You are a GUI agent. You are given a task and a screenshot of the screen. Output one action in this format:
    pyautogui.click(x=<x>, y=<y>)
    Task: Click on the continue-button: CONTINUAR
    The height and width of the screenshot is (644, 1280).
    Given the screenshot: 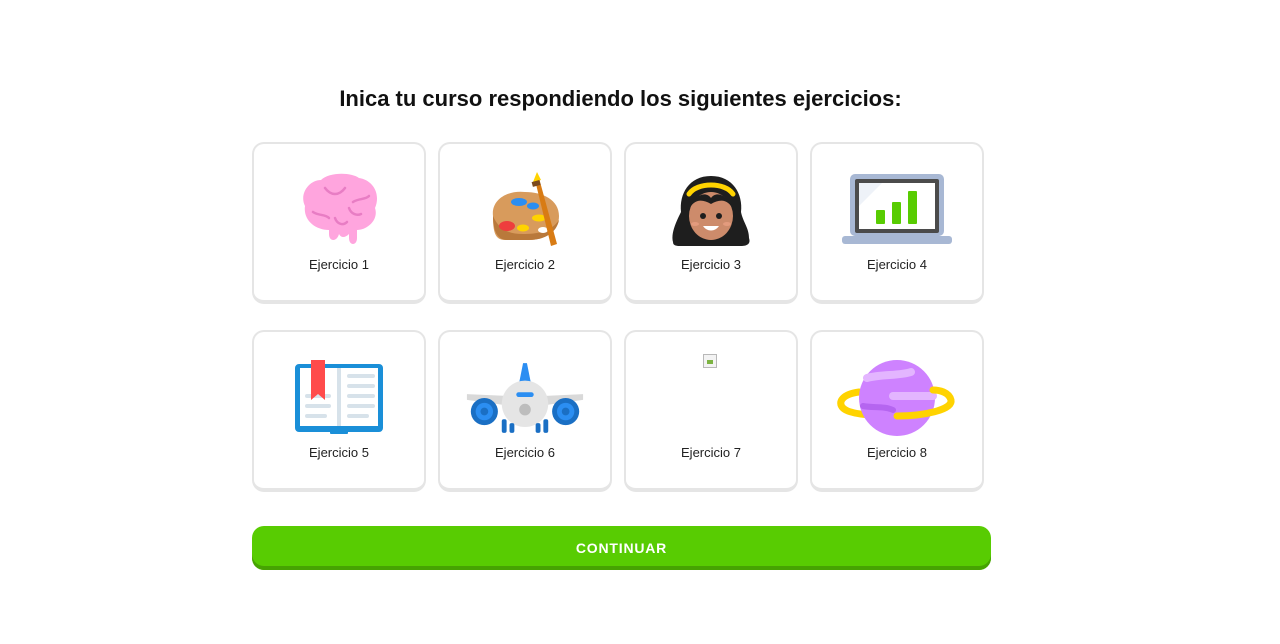 What is the action you would take?
    pyautogui.click(x=621, y=548)
    